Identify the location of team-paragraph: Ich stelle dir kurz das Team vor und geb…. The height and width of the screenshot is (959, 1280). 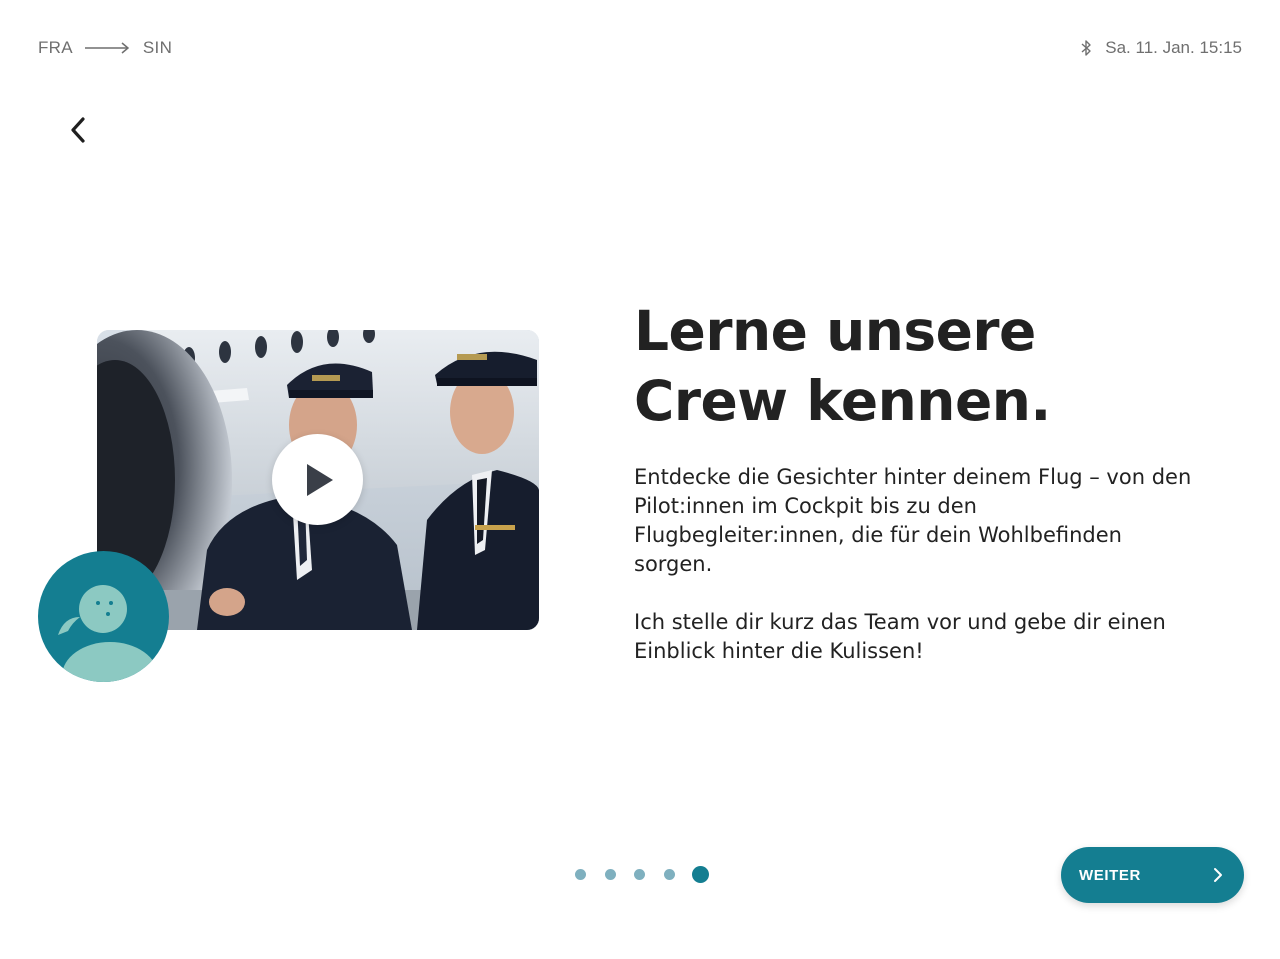
(900, 636).